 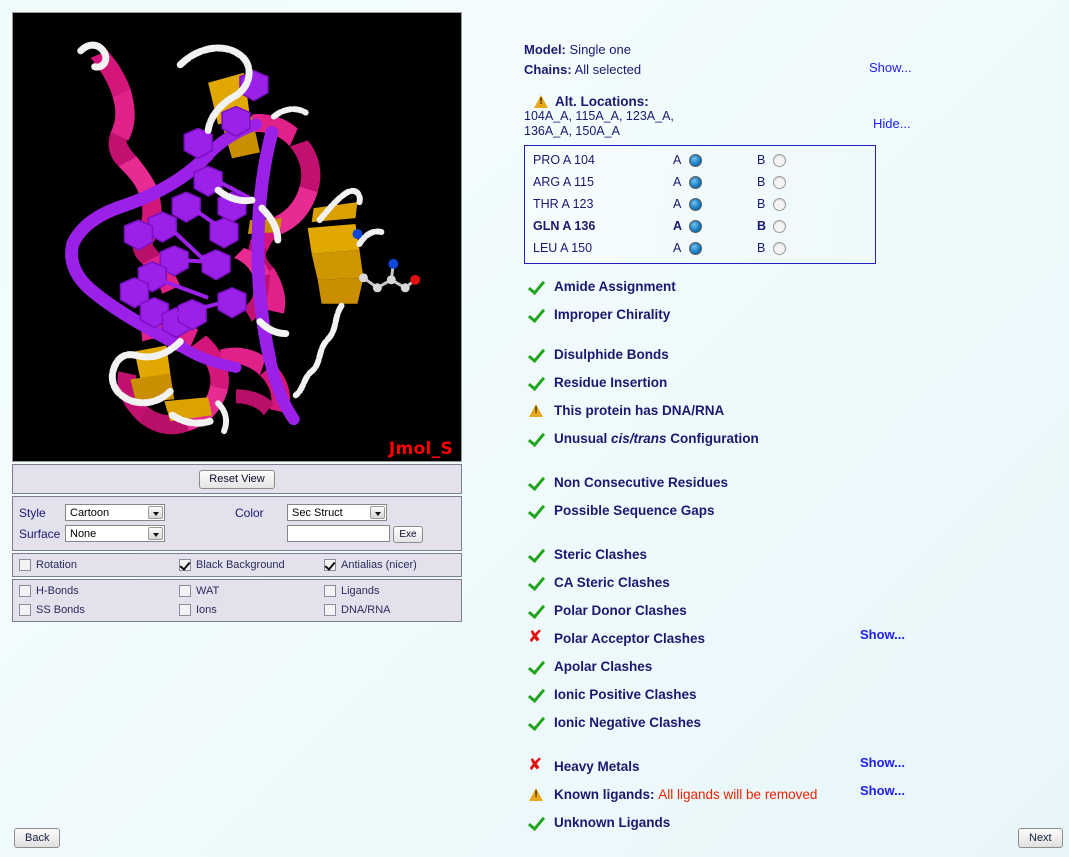 What do you see at coordinates (37, 838) in the screenshot?
I see `back-button: Back` at bounding box center [37, 838].